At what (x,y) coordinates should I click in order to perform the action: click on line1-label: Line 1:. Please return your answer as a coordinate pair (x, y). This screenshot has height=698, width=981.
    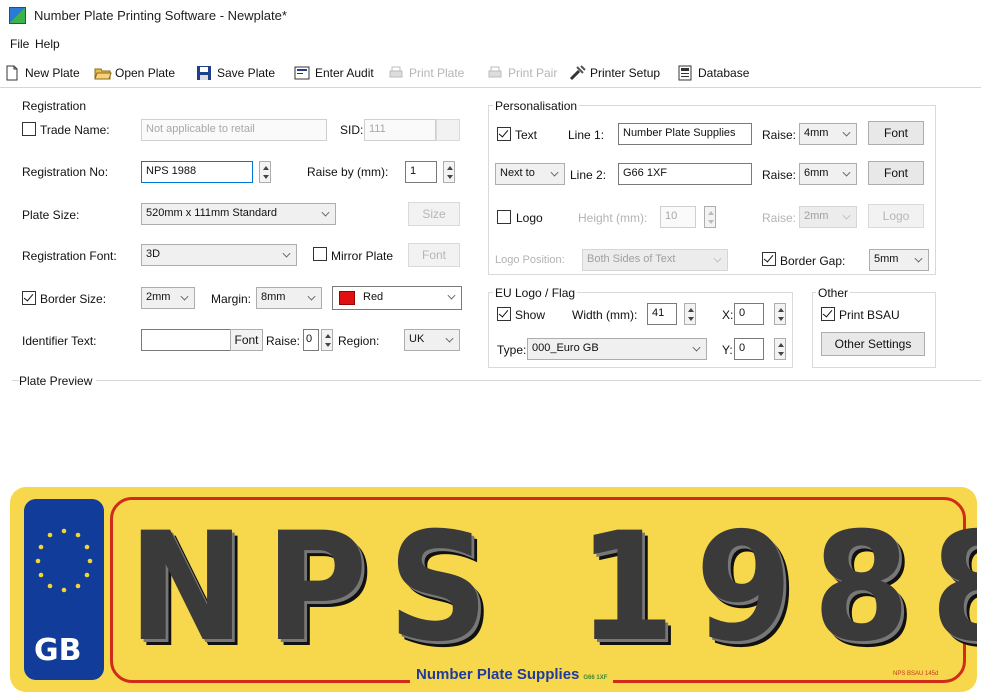
    Looking at the image, I should click on (586, 135).